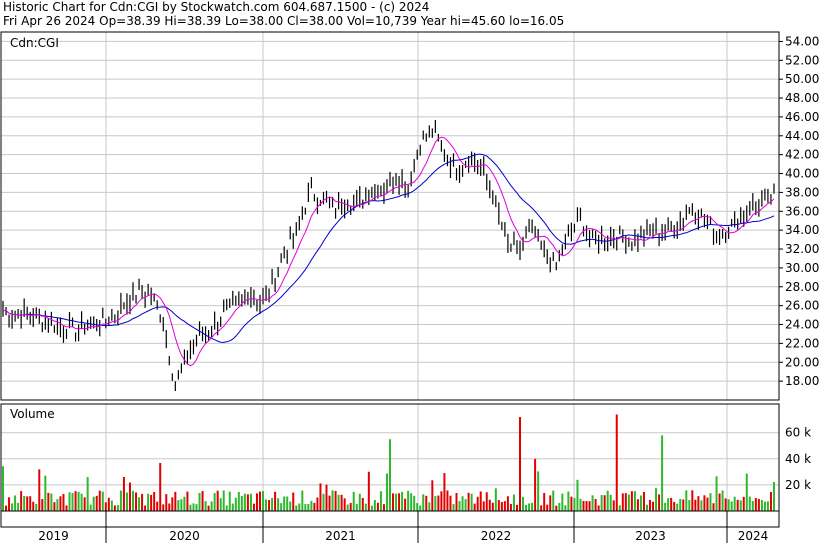 The image size is (830, 543). I want to click on price-tick-label: 54.00, so click(802, 41).